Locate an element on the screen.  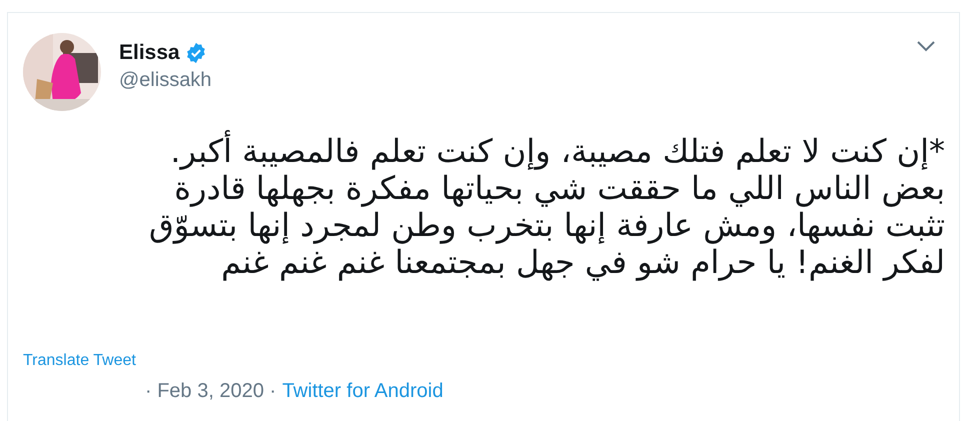
chevron-down-icon is located at coordinates (926, 46).